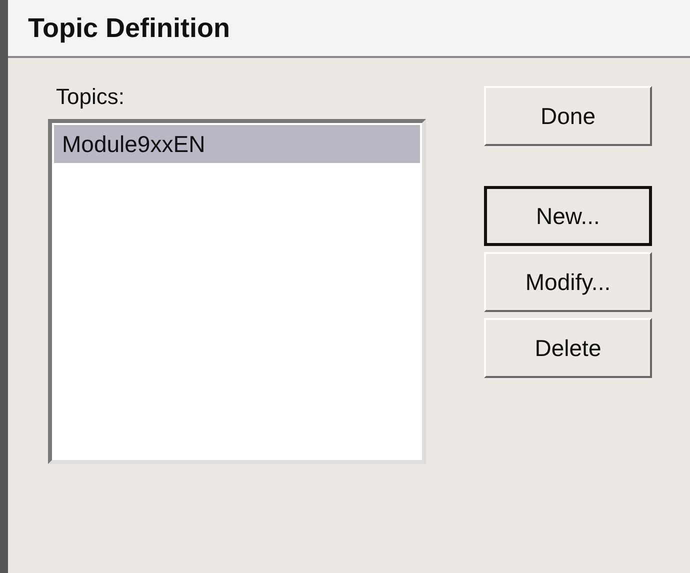 The image size is (690, 573). Describe the element at coordinates (91, 97) in the screenshot. I see `topics-label: Topics:` at that location.